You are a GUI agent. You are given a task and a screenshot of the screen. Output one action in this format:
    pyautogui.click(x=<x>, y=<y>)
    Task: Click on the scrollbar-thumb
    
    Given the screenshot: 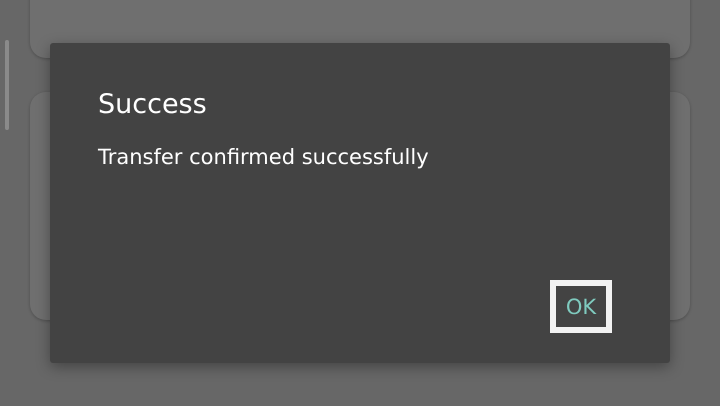 What is the action you would take?
    pyautogui.click(x=7, y=85)
    